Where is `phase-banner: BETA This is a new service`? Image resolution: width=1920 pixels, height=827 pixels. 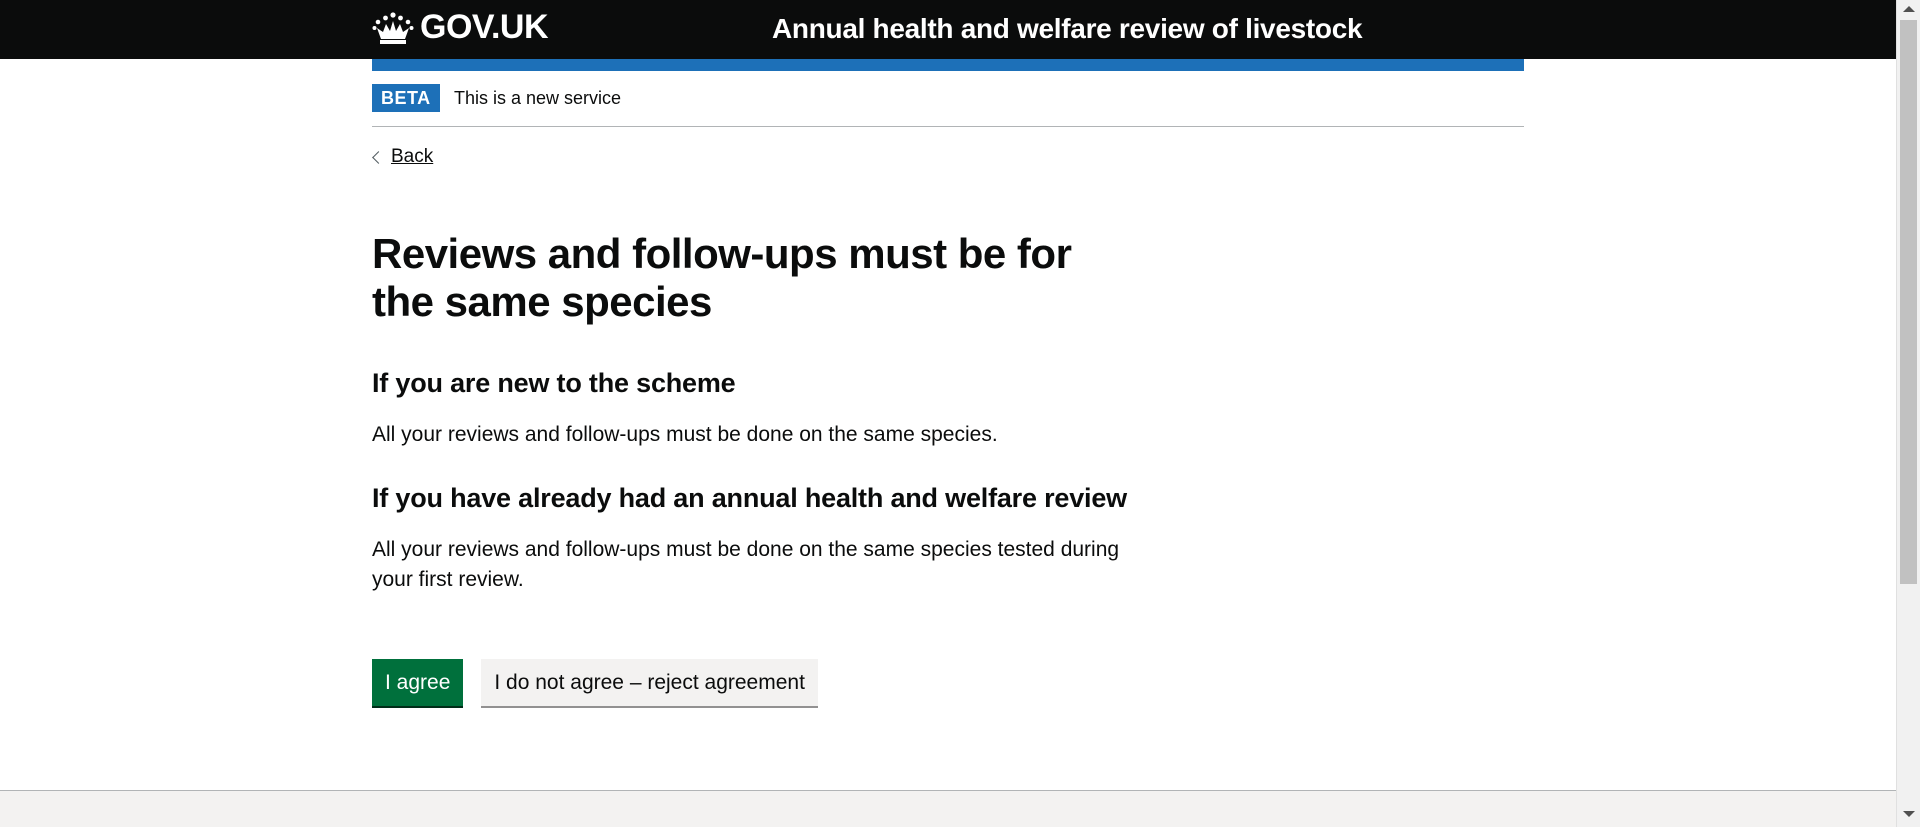 phase-banner: BETA This is a new service is located at coordinates (948, 99).